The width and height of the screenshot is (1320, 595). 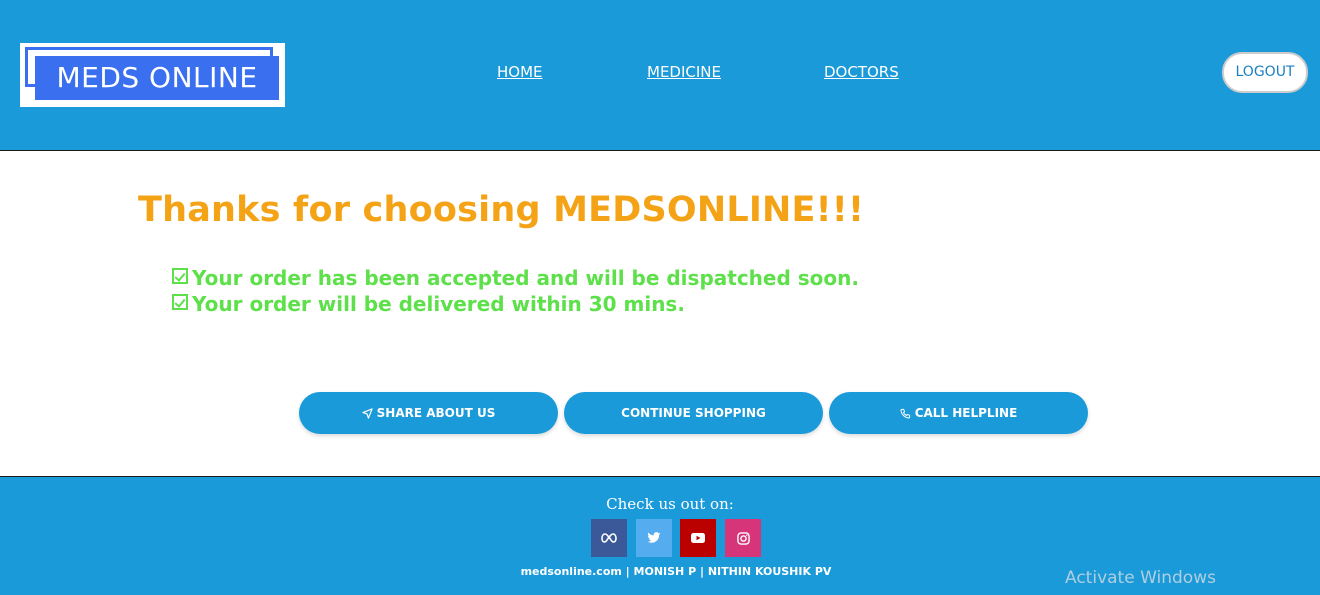 What do you see at coordinates (157, 78) in the screenshot?
I see `logo-text: MEDS ONLINE` at bounding box center [157, 78].